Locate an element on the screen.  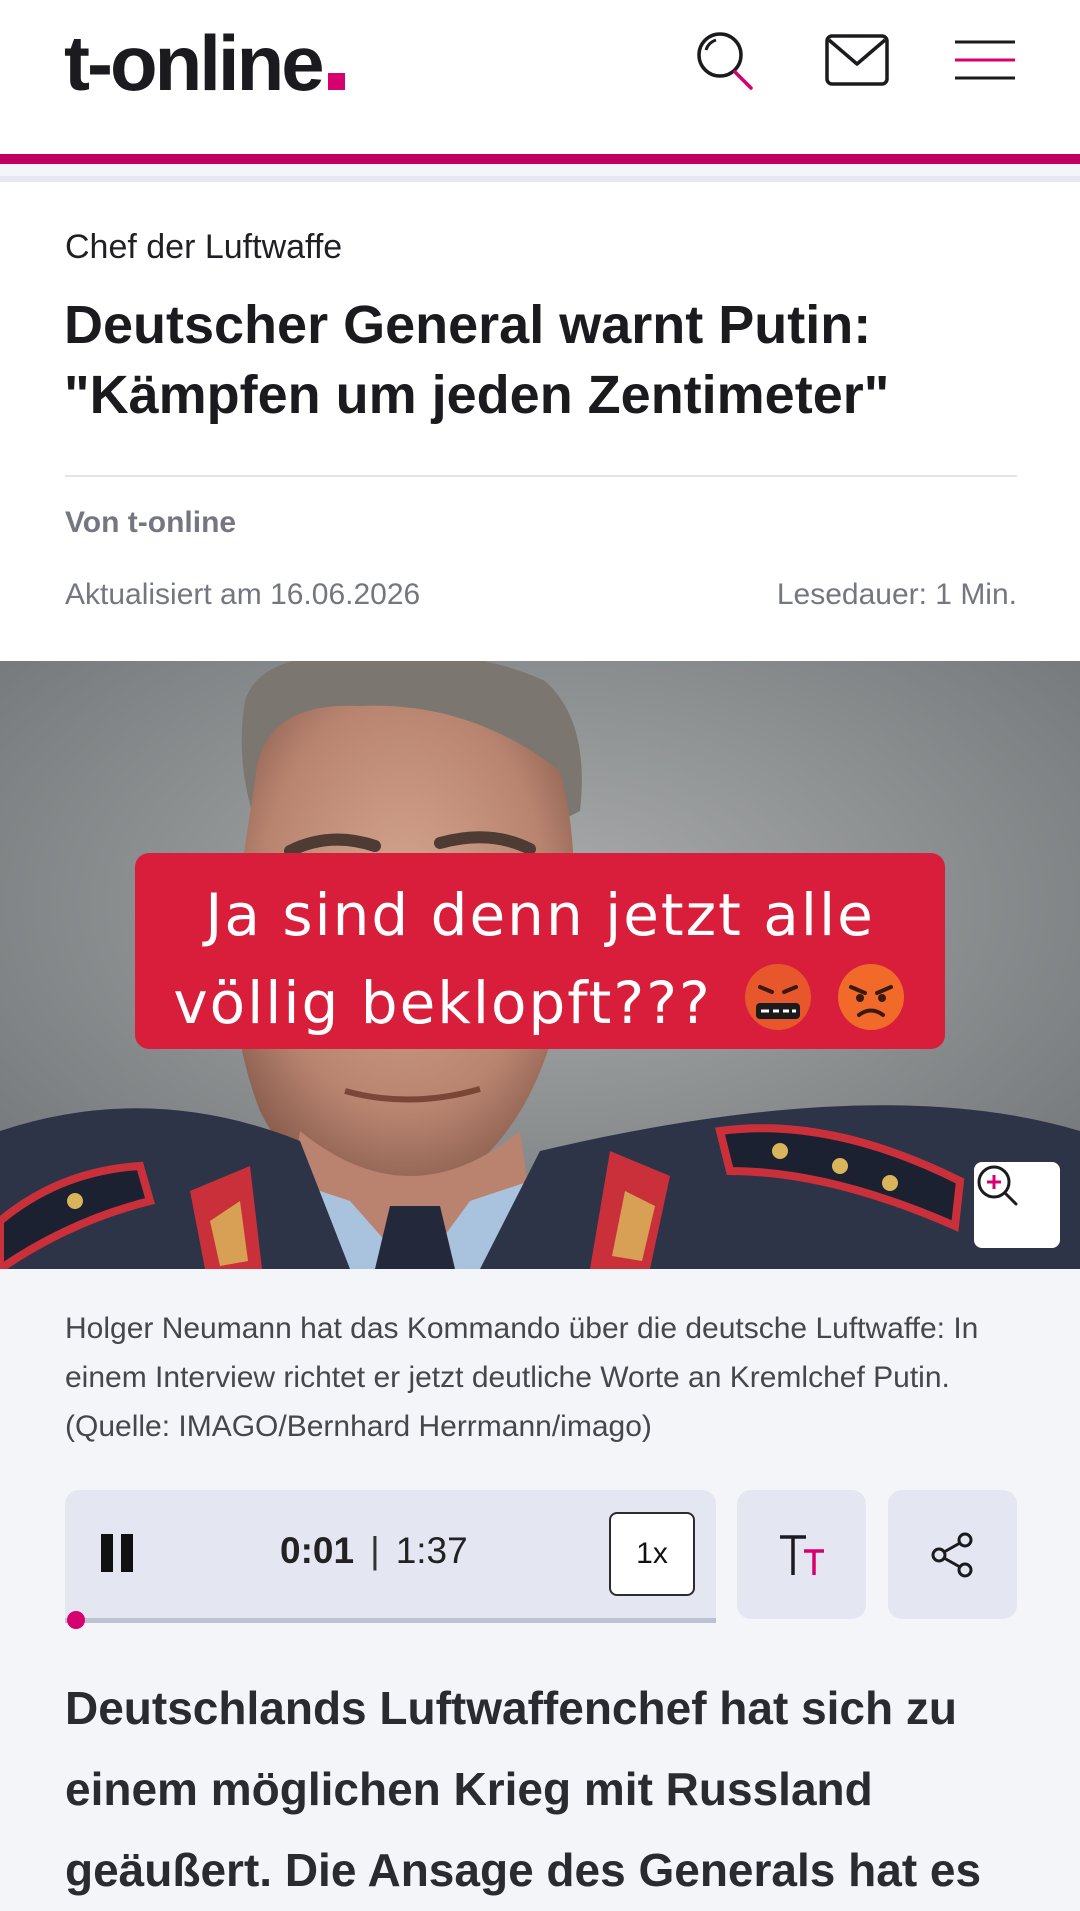
logo-dot is located at coordinates (336, 81).